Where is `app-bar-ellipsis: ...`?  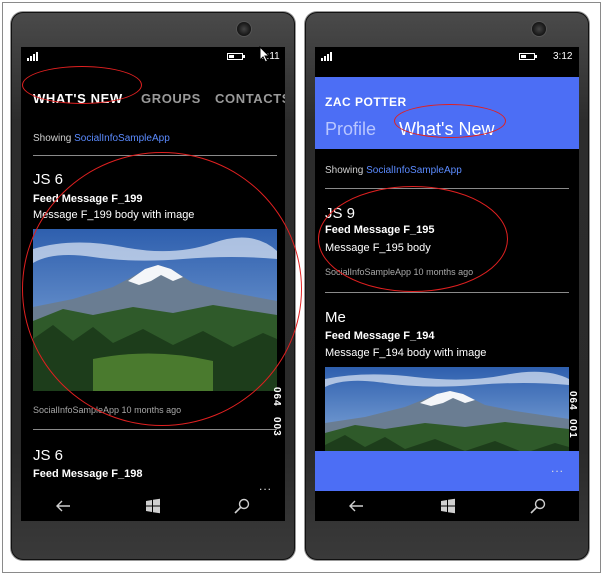 app-bar-ellipsis: ... is located at coordinates (557, 468).